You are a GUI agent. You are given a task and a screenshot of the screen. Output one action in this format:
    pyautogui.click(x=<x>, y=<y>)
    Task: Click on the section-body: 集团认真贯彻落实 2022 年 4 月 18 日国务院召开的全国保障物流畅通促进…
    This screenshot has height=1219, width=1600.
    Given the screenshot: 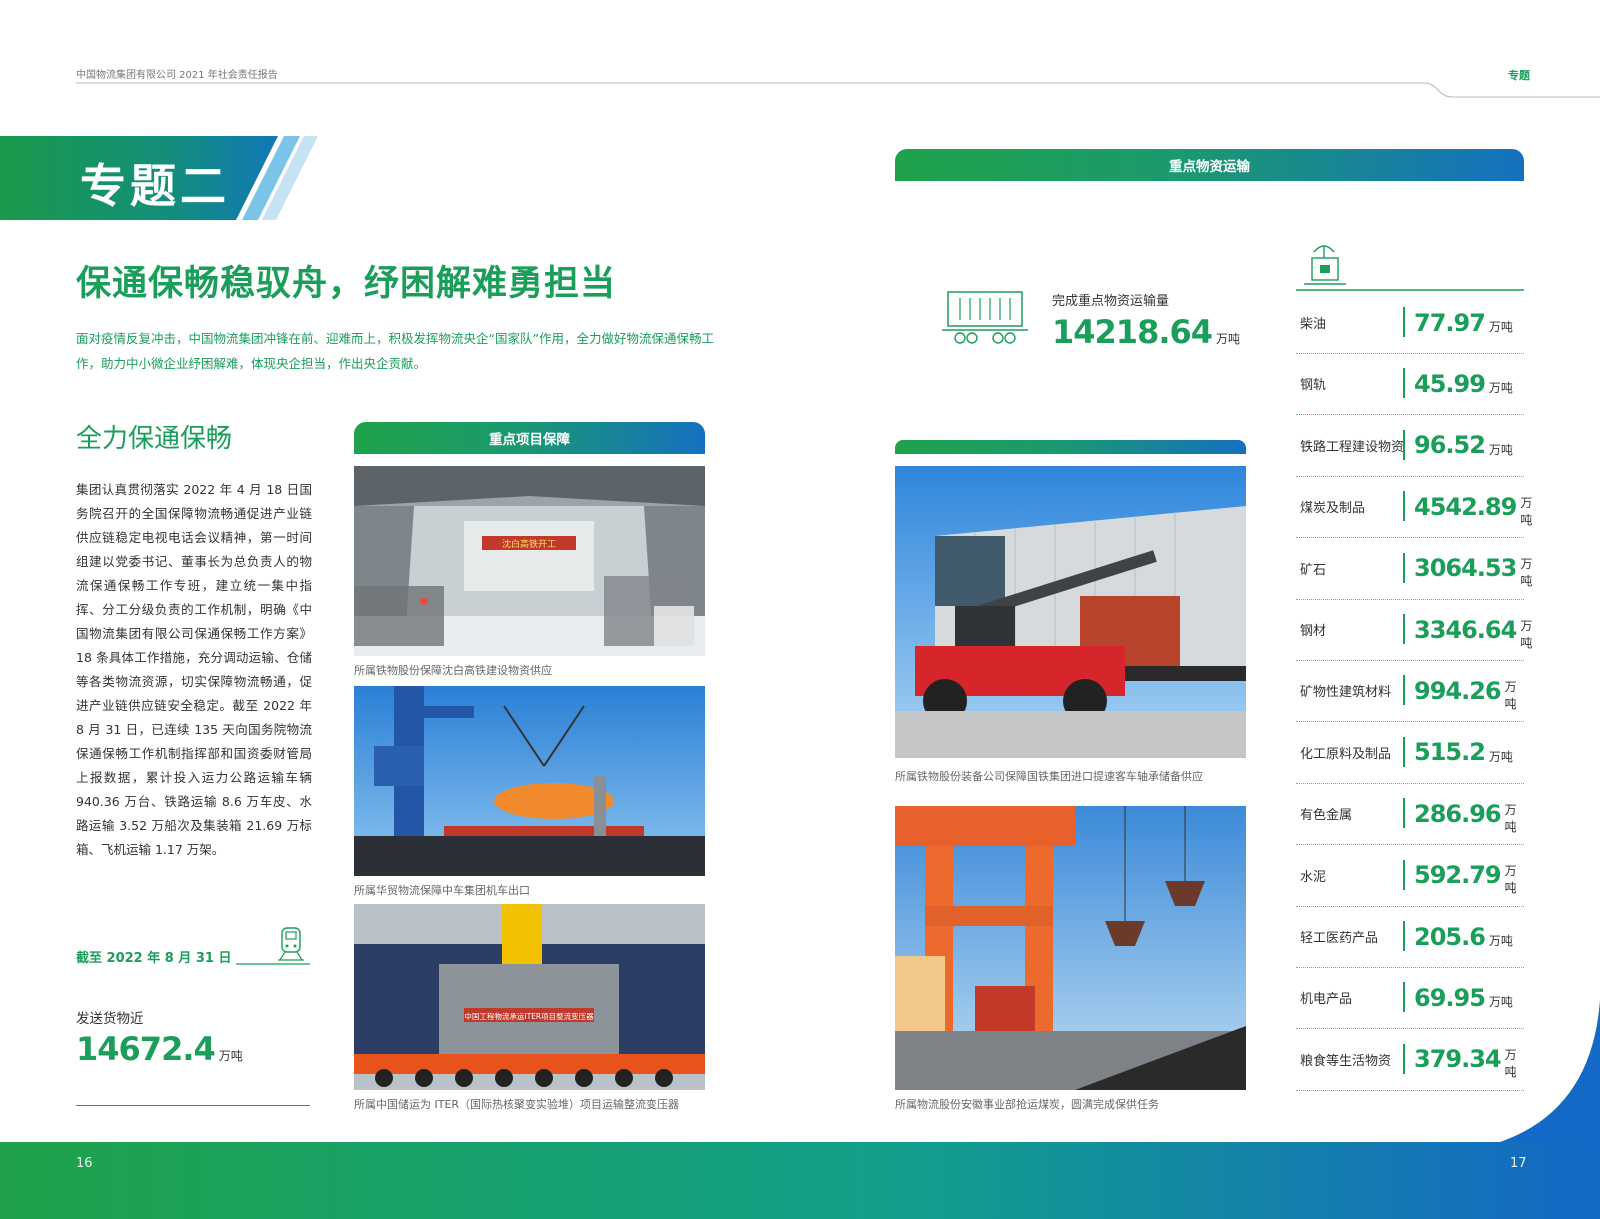 What is the action you would take?
    pyautogui.click(x=194, y=669)
    